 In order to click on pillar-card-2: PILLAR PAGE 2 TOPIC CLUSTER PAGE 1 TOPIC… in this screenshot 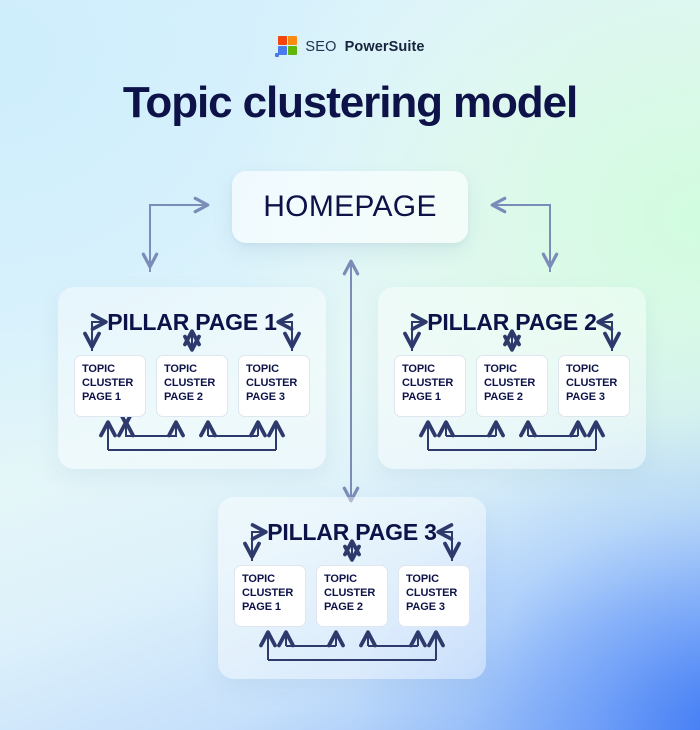, I will do `click(512, 378)`.